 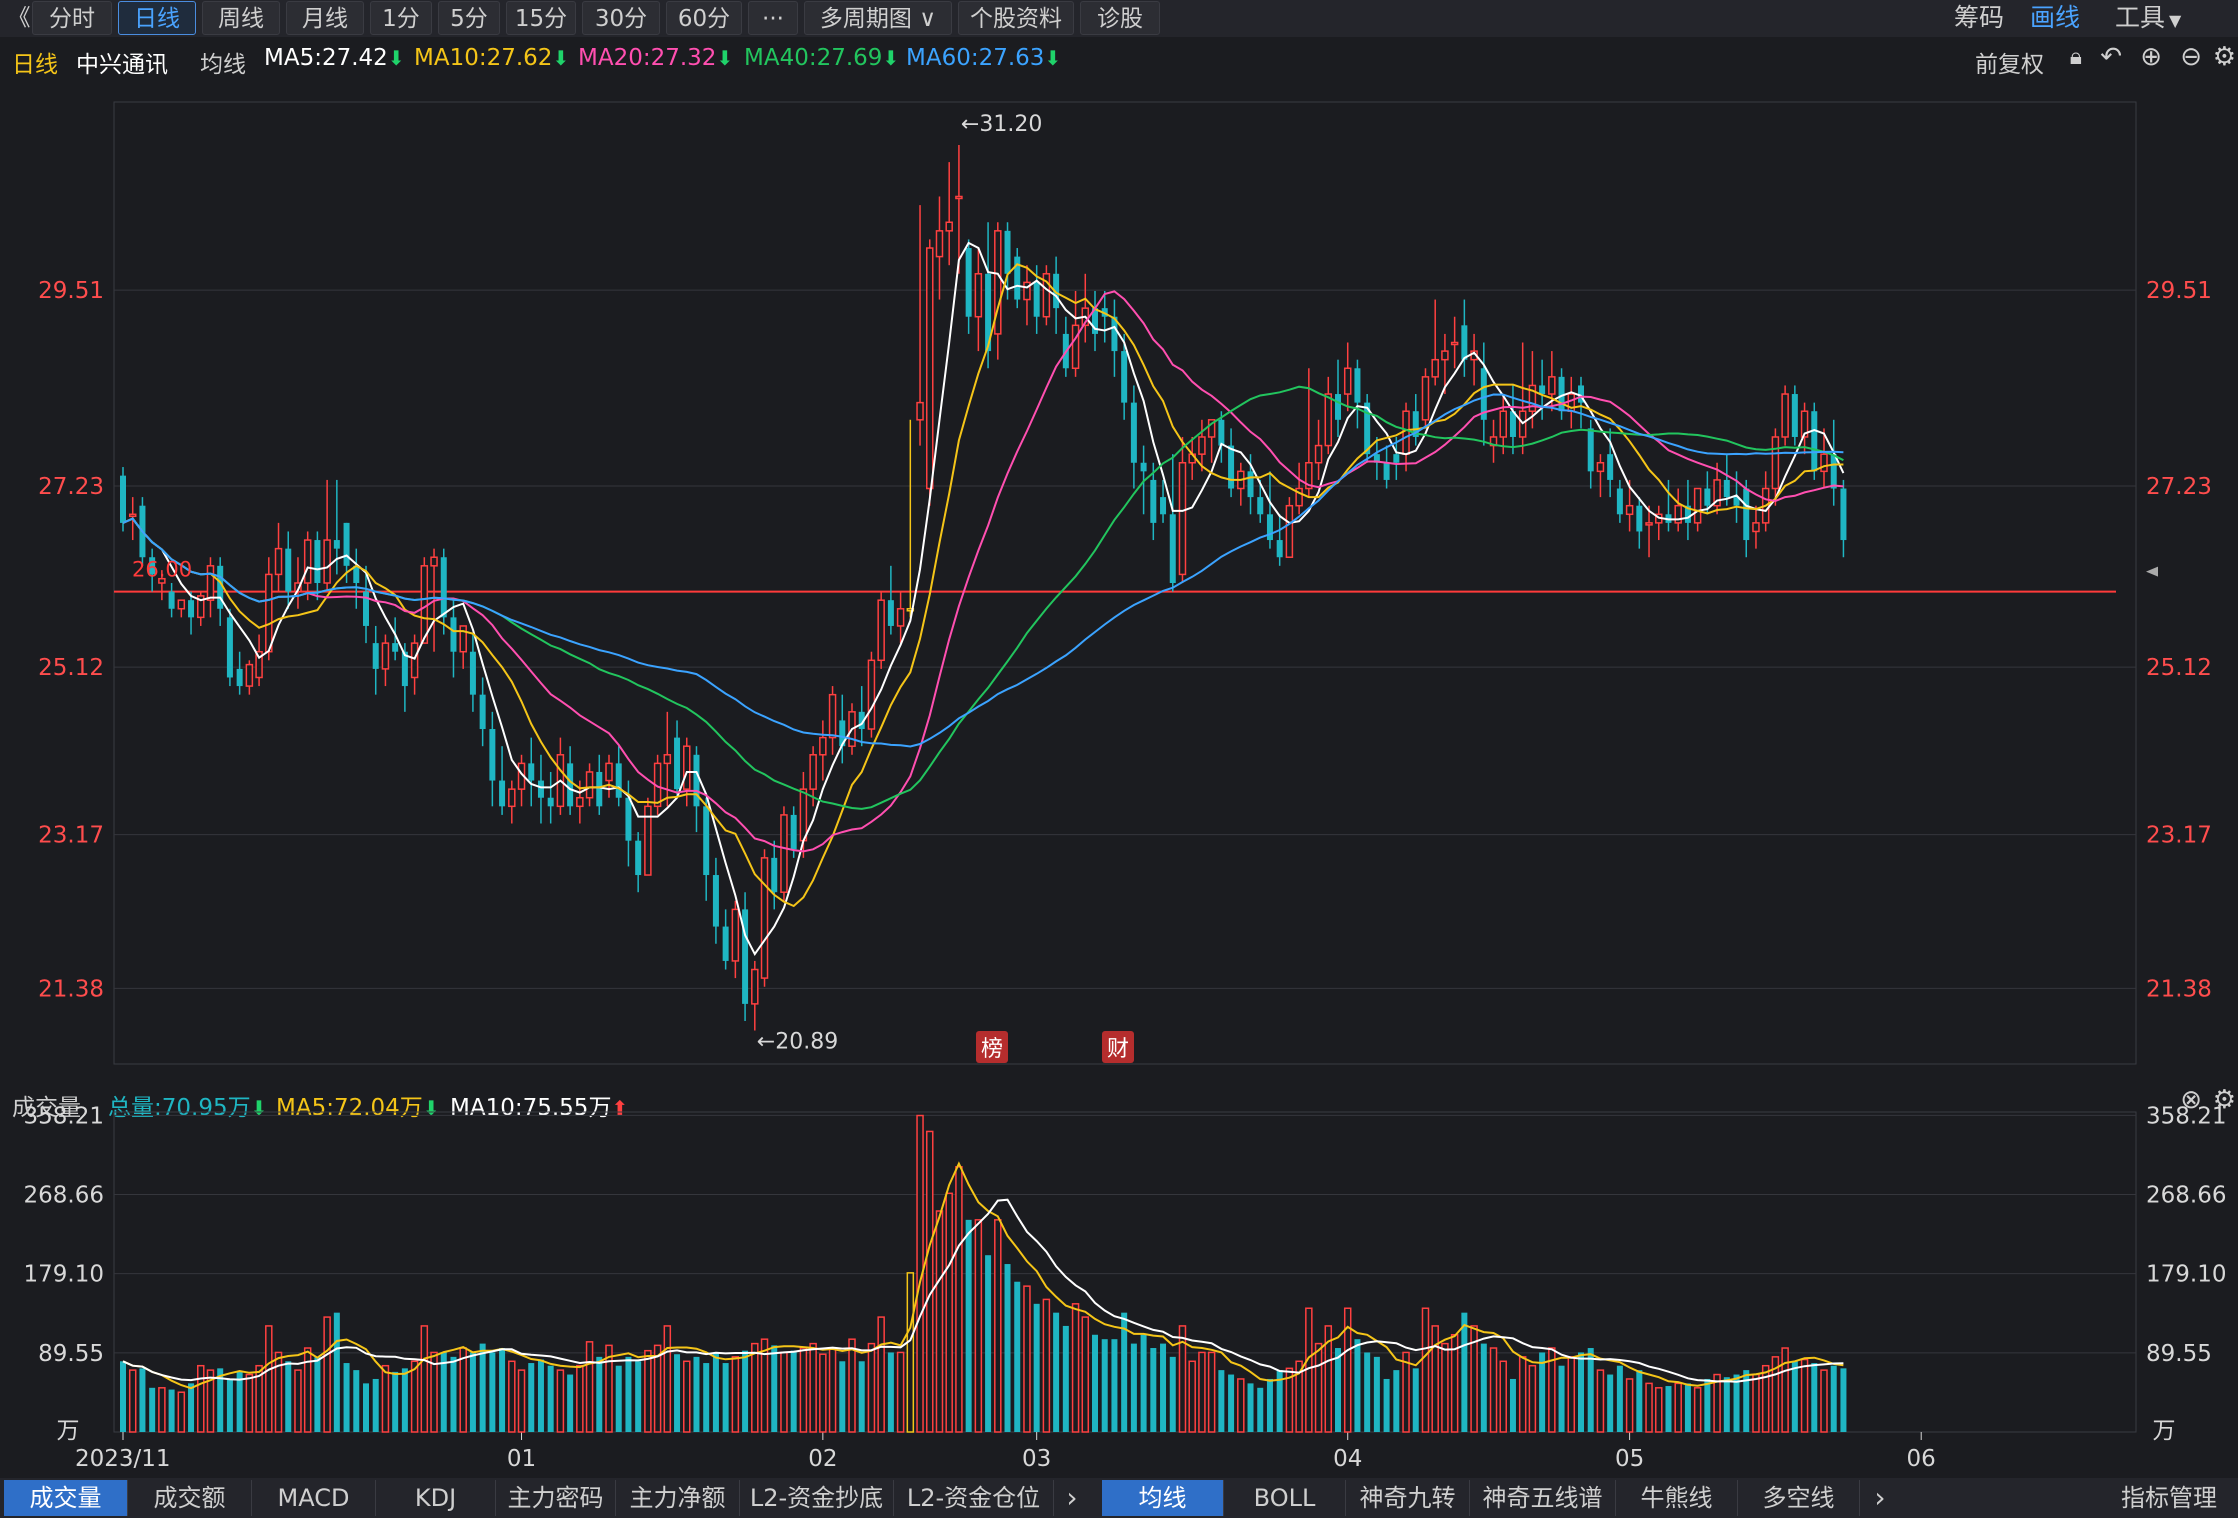 I want to click on overlay-tab-3: 神奇五线谱, so click(x=1543, y=1498).